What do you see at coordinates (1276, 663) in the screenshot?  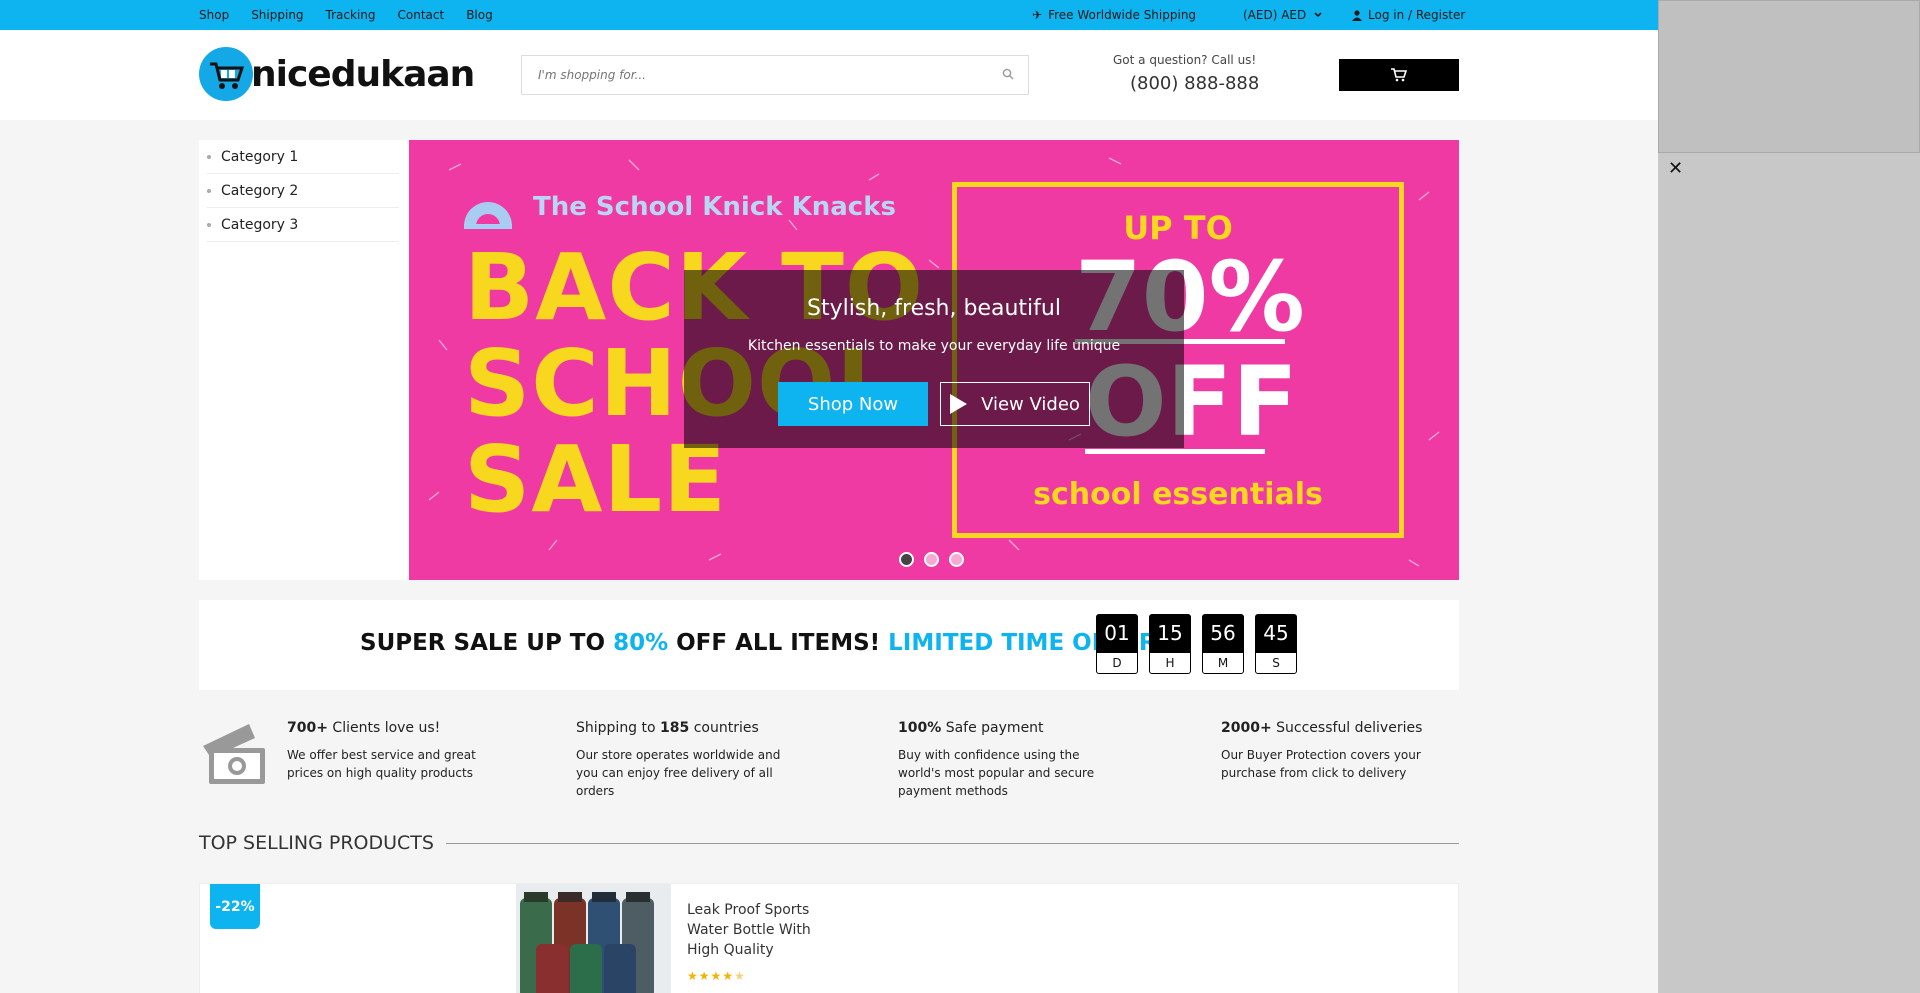 I see `countdown-seconds-label: S` at bounding box center [1276, 663].